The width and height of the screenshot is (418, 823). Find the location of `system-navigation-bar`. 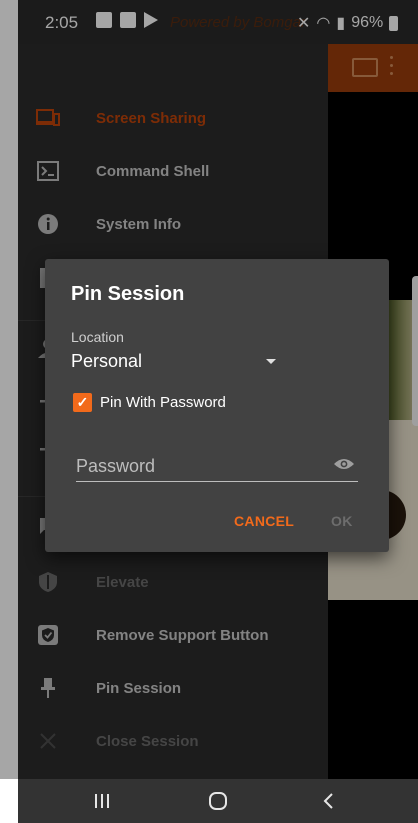

system-navigation-bar is located at coordinates (218, 801).